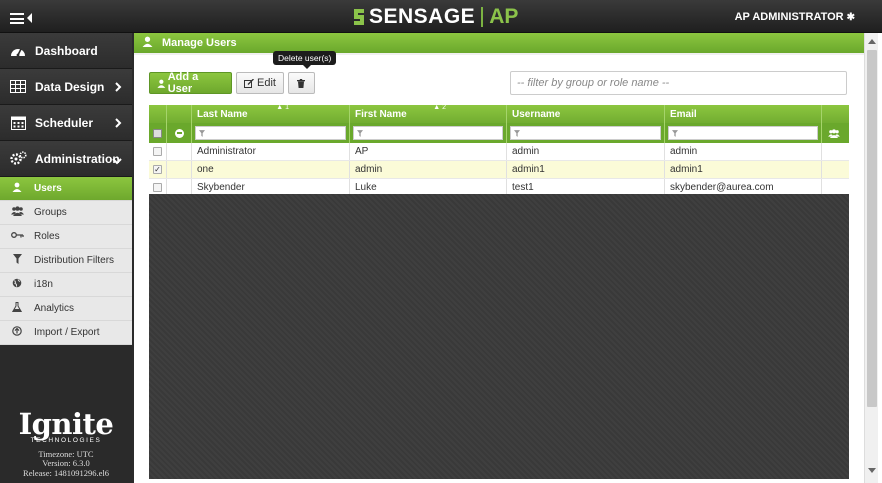 The image size is (882, 483). Describe the element at coordinates (422, 16) in the screenshot. I see `brand-name: SENSAGE` at that location.